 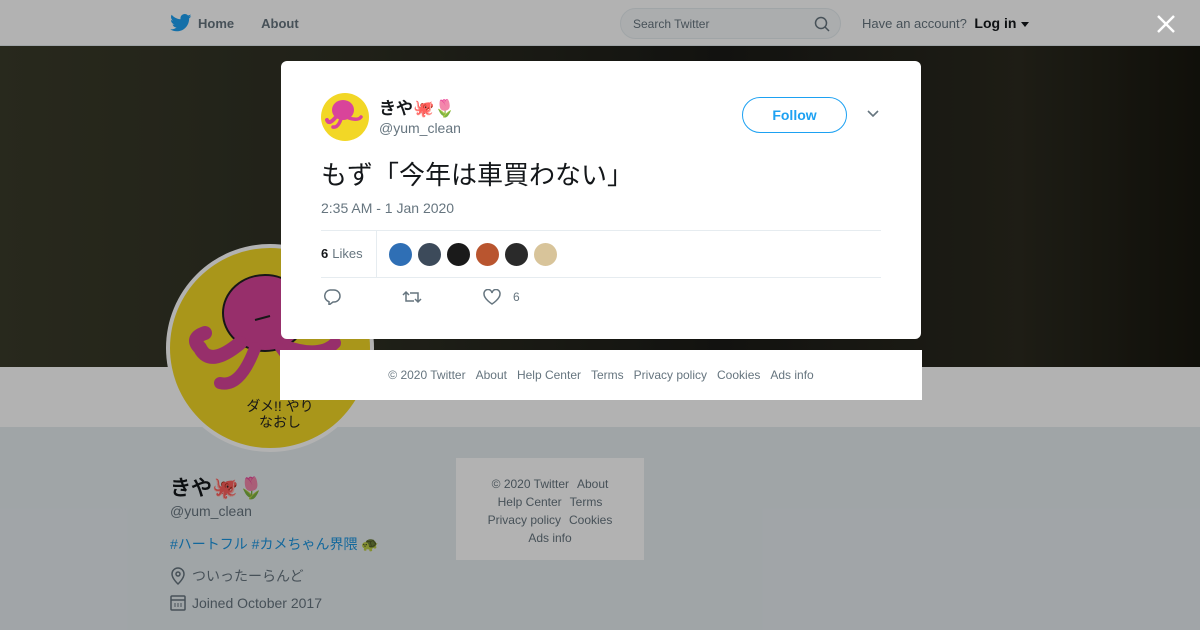 I want to click on modal-footer-terms: Terms, so click(x=607, y=375).